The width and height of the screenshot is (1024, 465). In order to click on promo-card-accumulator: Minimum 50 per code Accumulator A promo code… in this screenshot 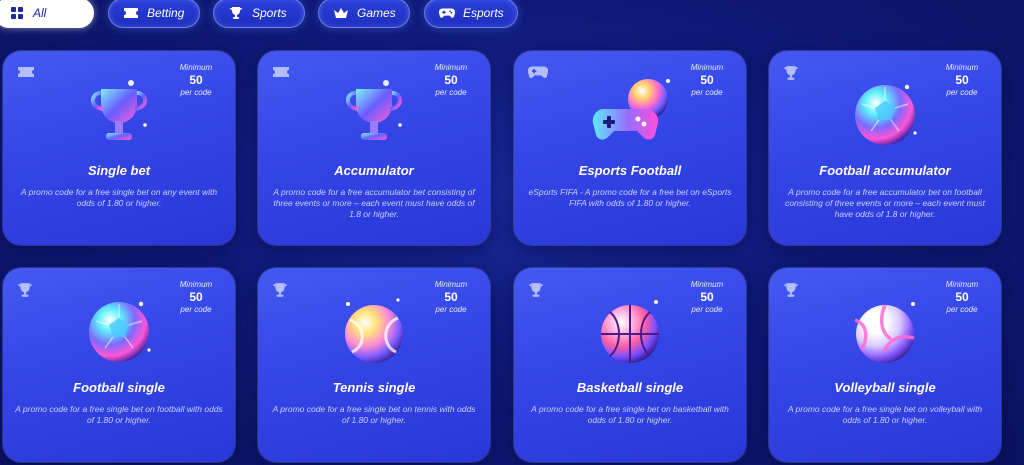, I will do `click(374, 148)`.